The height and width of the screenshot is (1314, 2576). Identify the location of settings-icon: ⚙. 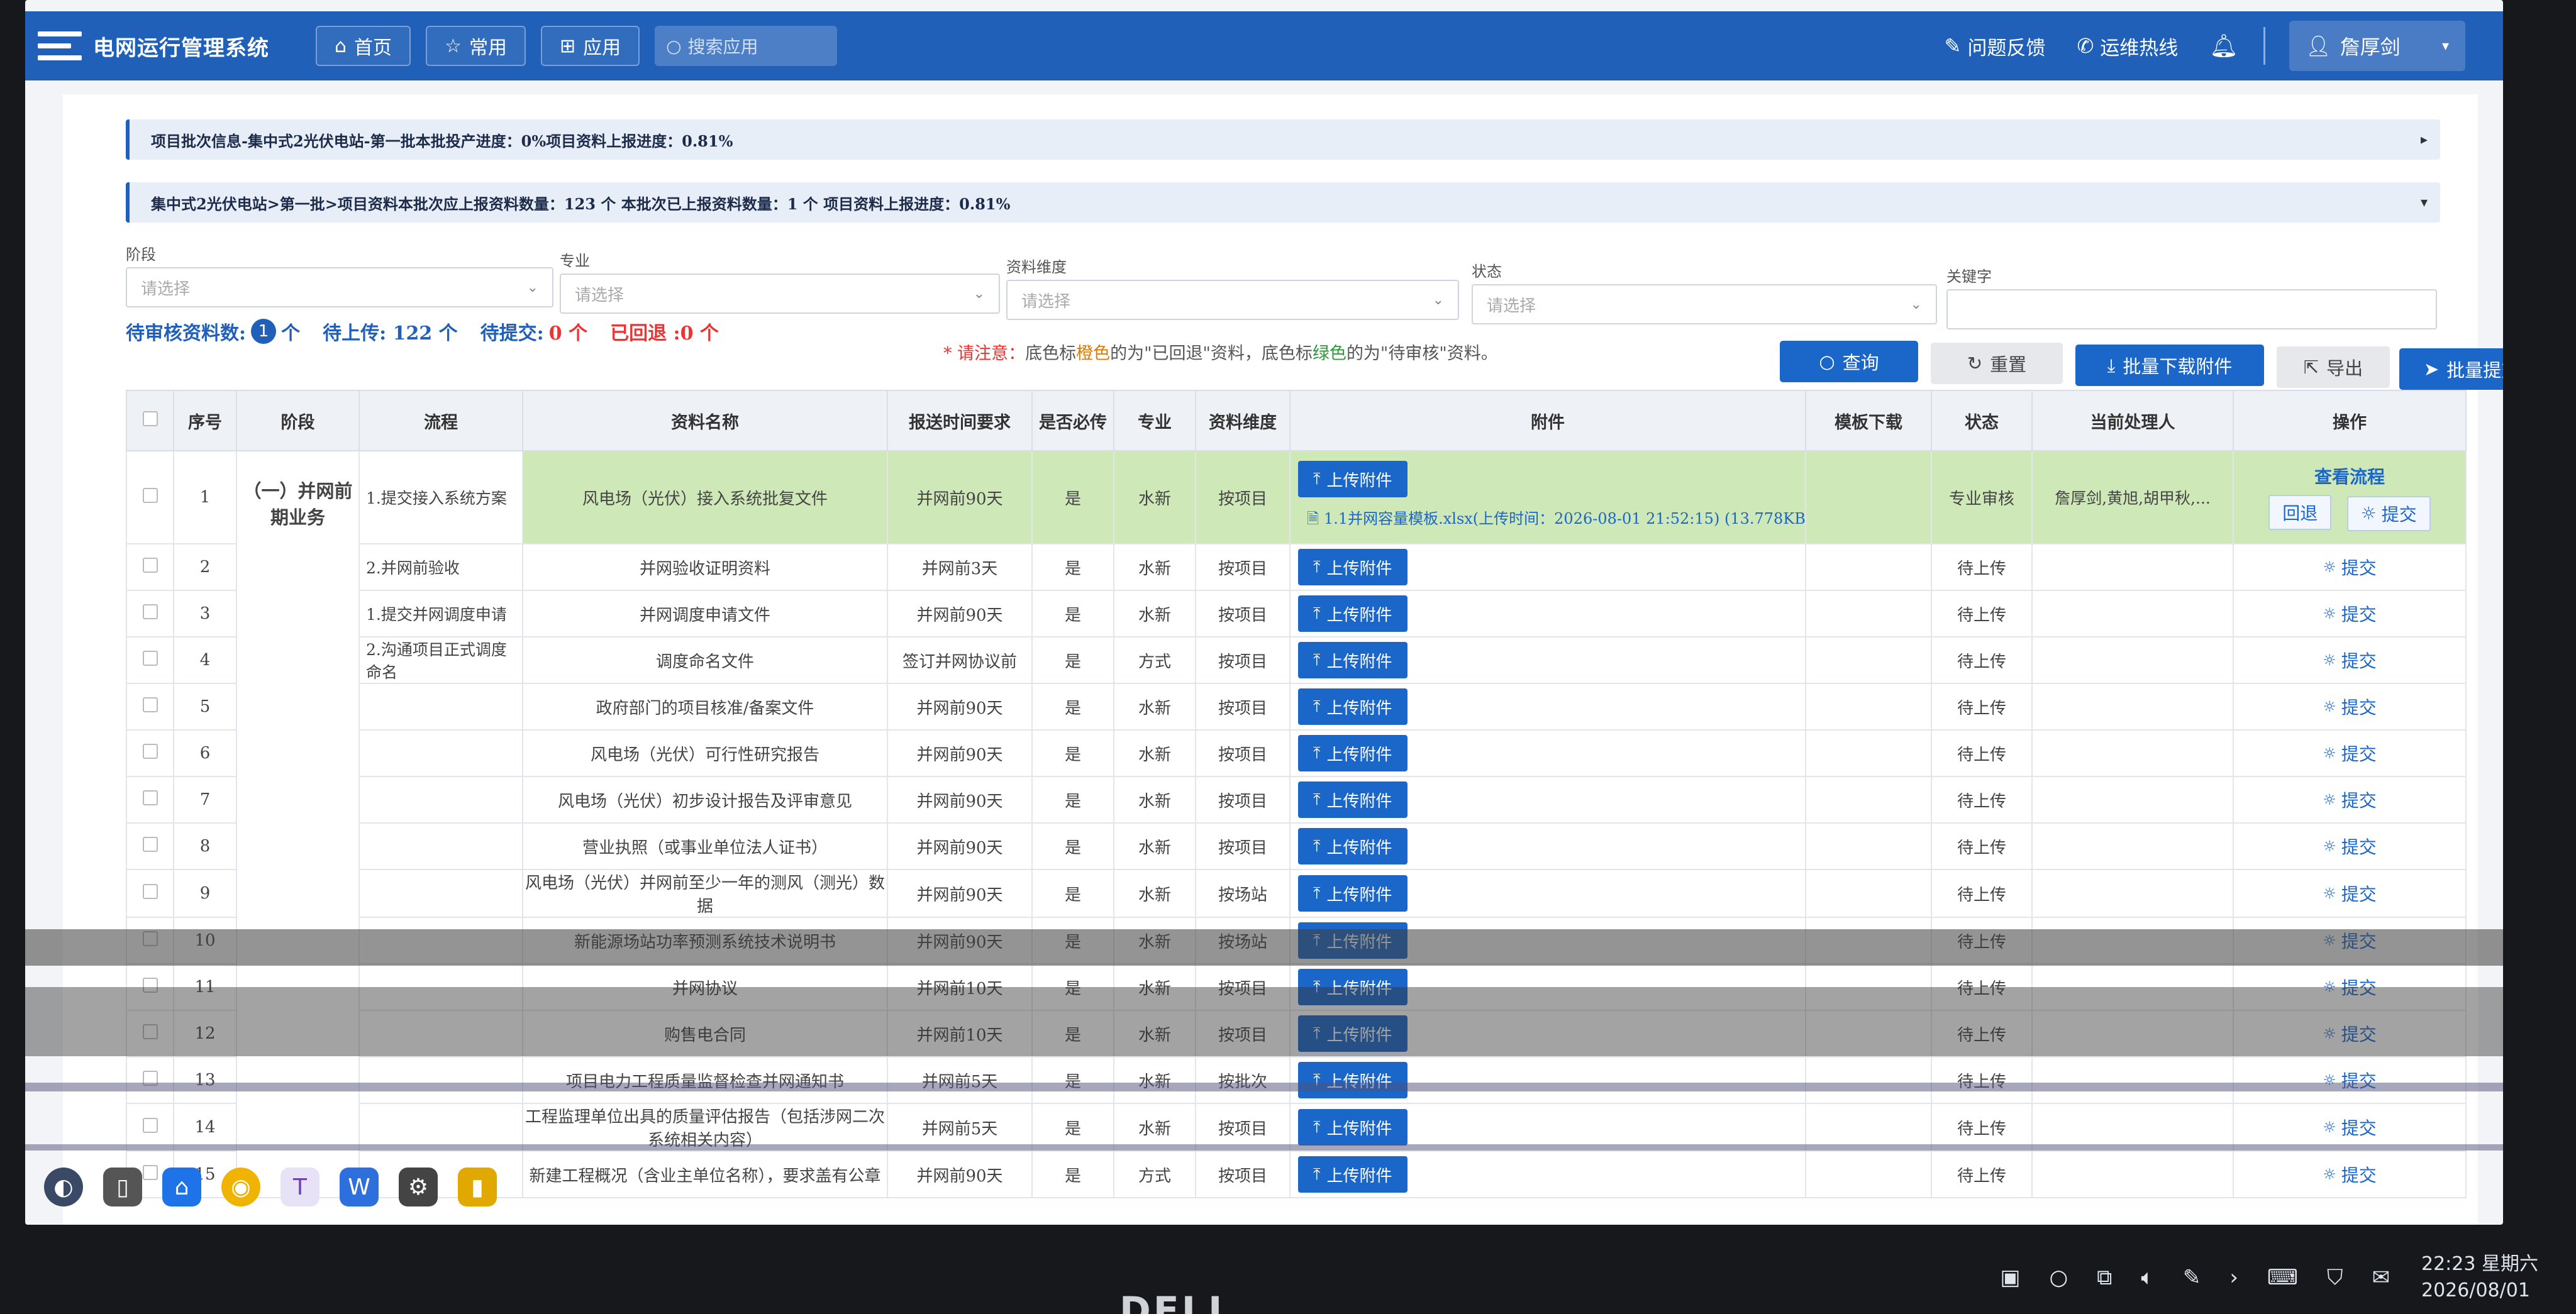
(418, 1187).